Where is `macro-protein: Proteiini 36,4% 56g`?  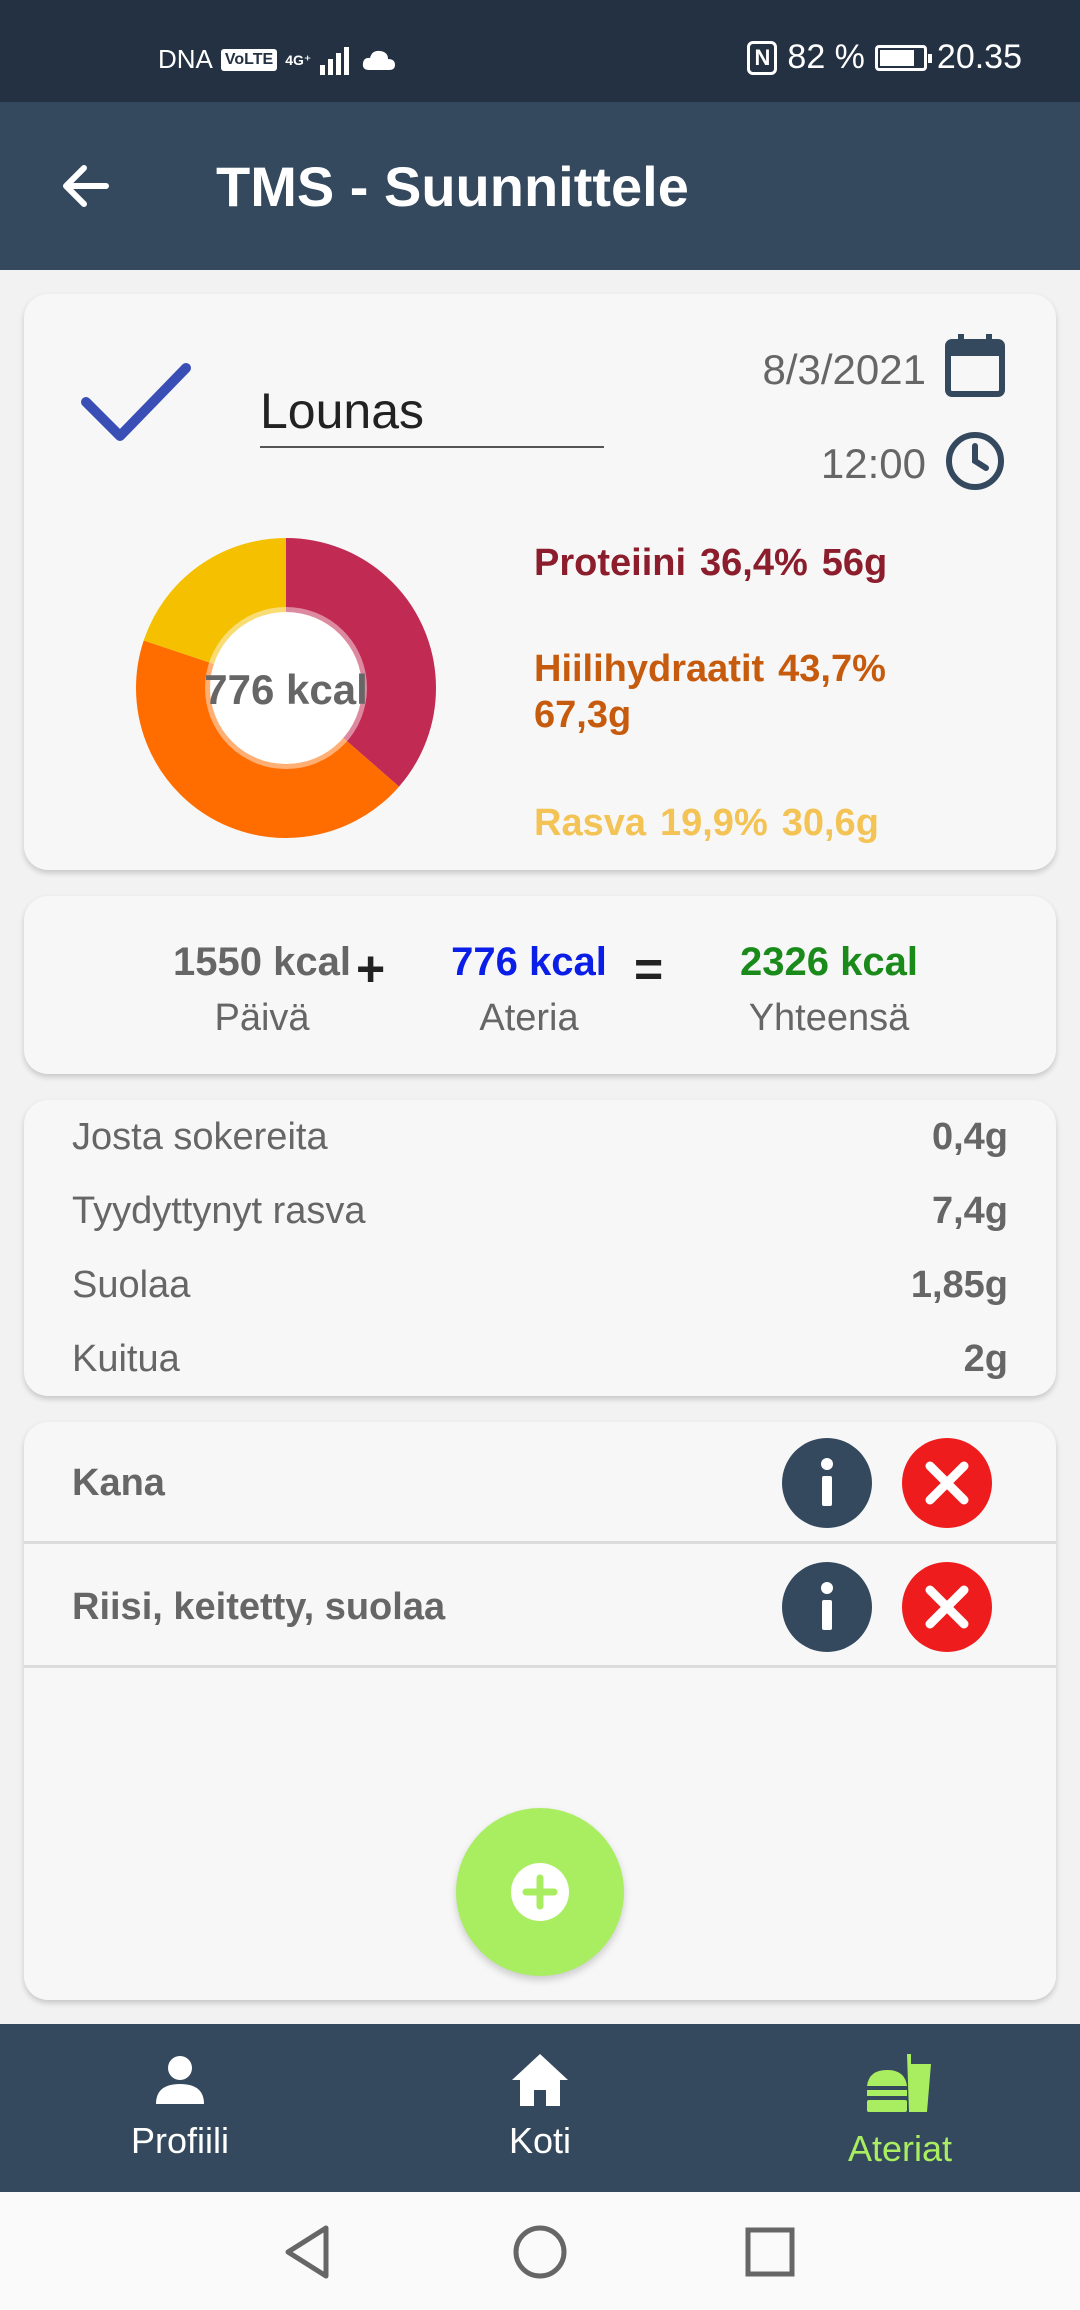
macro-protein: Proteiini 36,4% 56g is located at coordinates (754, 563).